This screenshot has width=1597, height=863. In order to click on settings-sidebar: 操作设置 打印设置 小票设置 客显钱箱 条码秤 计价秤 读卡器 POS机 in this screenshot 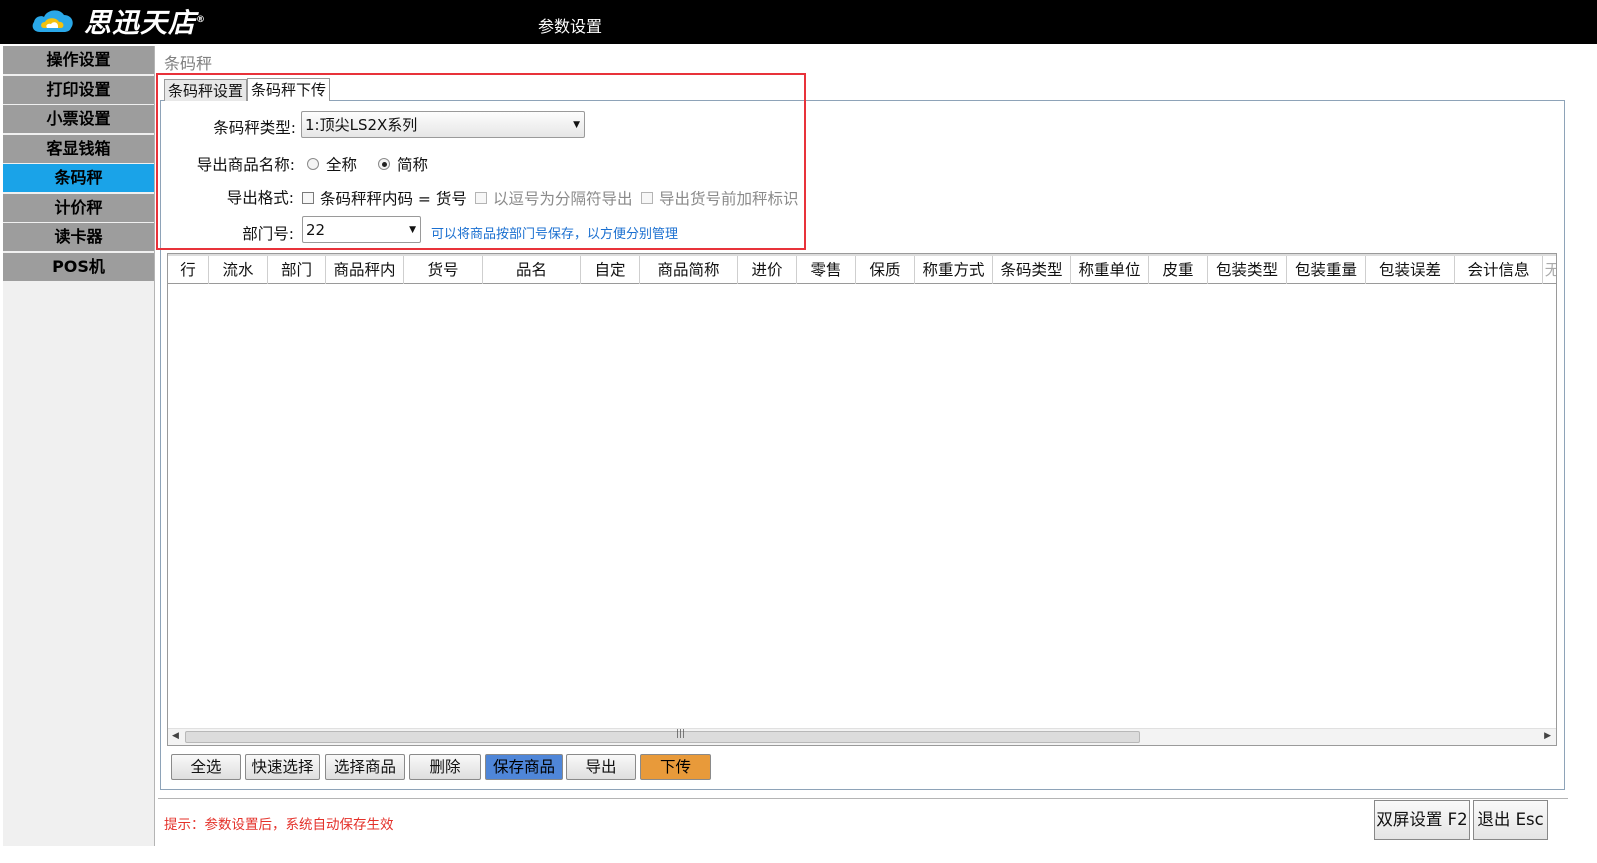, I will do `click(79, 446)`.